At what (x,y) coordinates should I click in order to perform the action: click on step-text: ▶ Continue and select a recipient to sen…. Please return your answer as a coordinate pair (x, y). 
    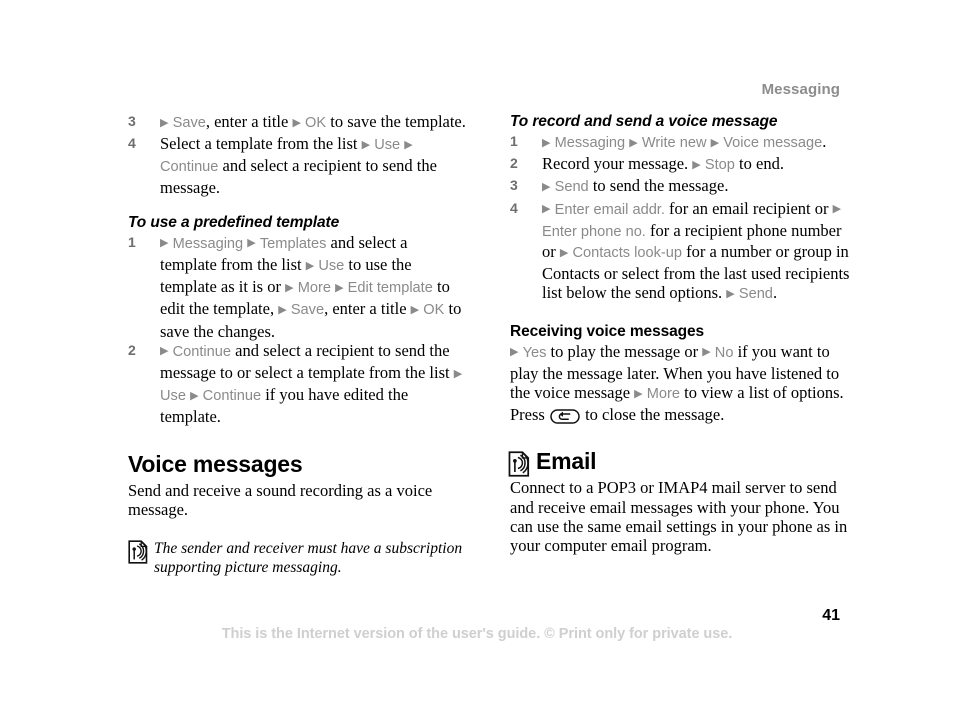
    Looking at the image, I should click on (311, 383).